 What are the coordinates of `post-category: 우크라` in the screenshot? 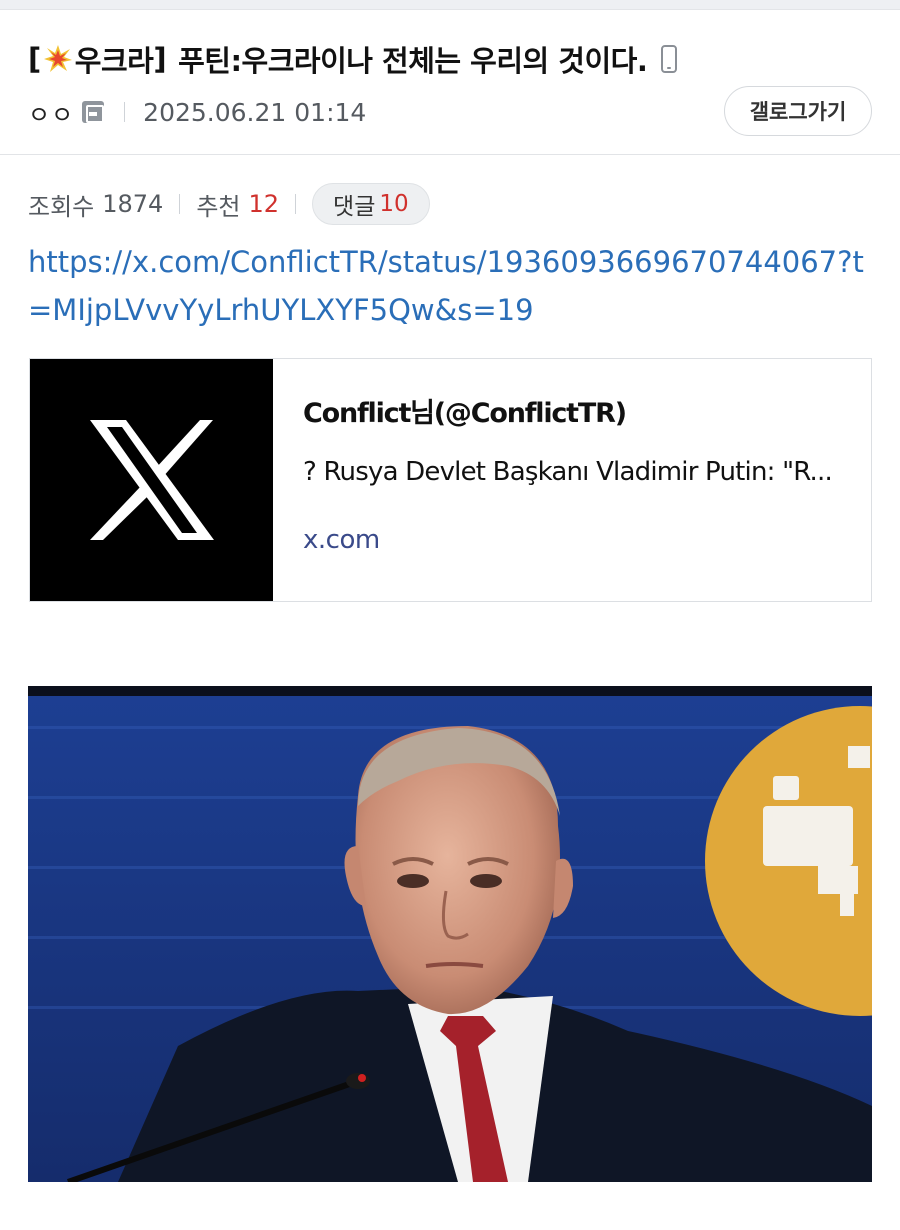 It's located at (114, 59).